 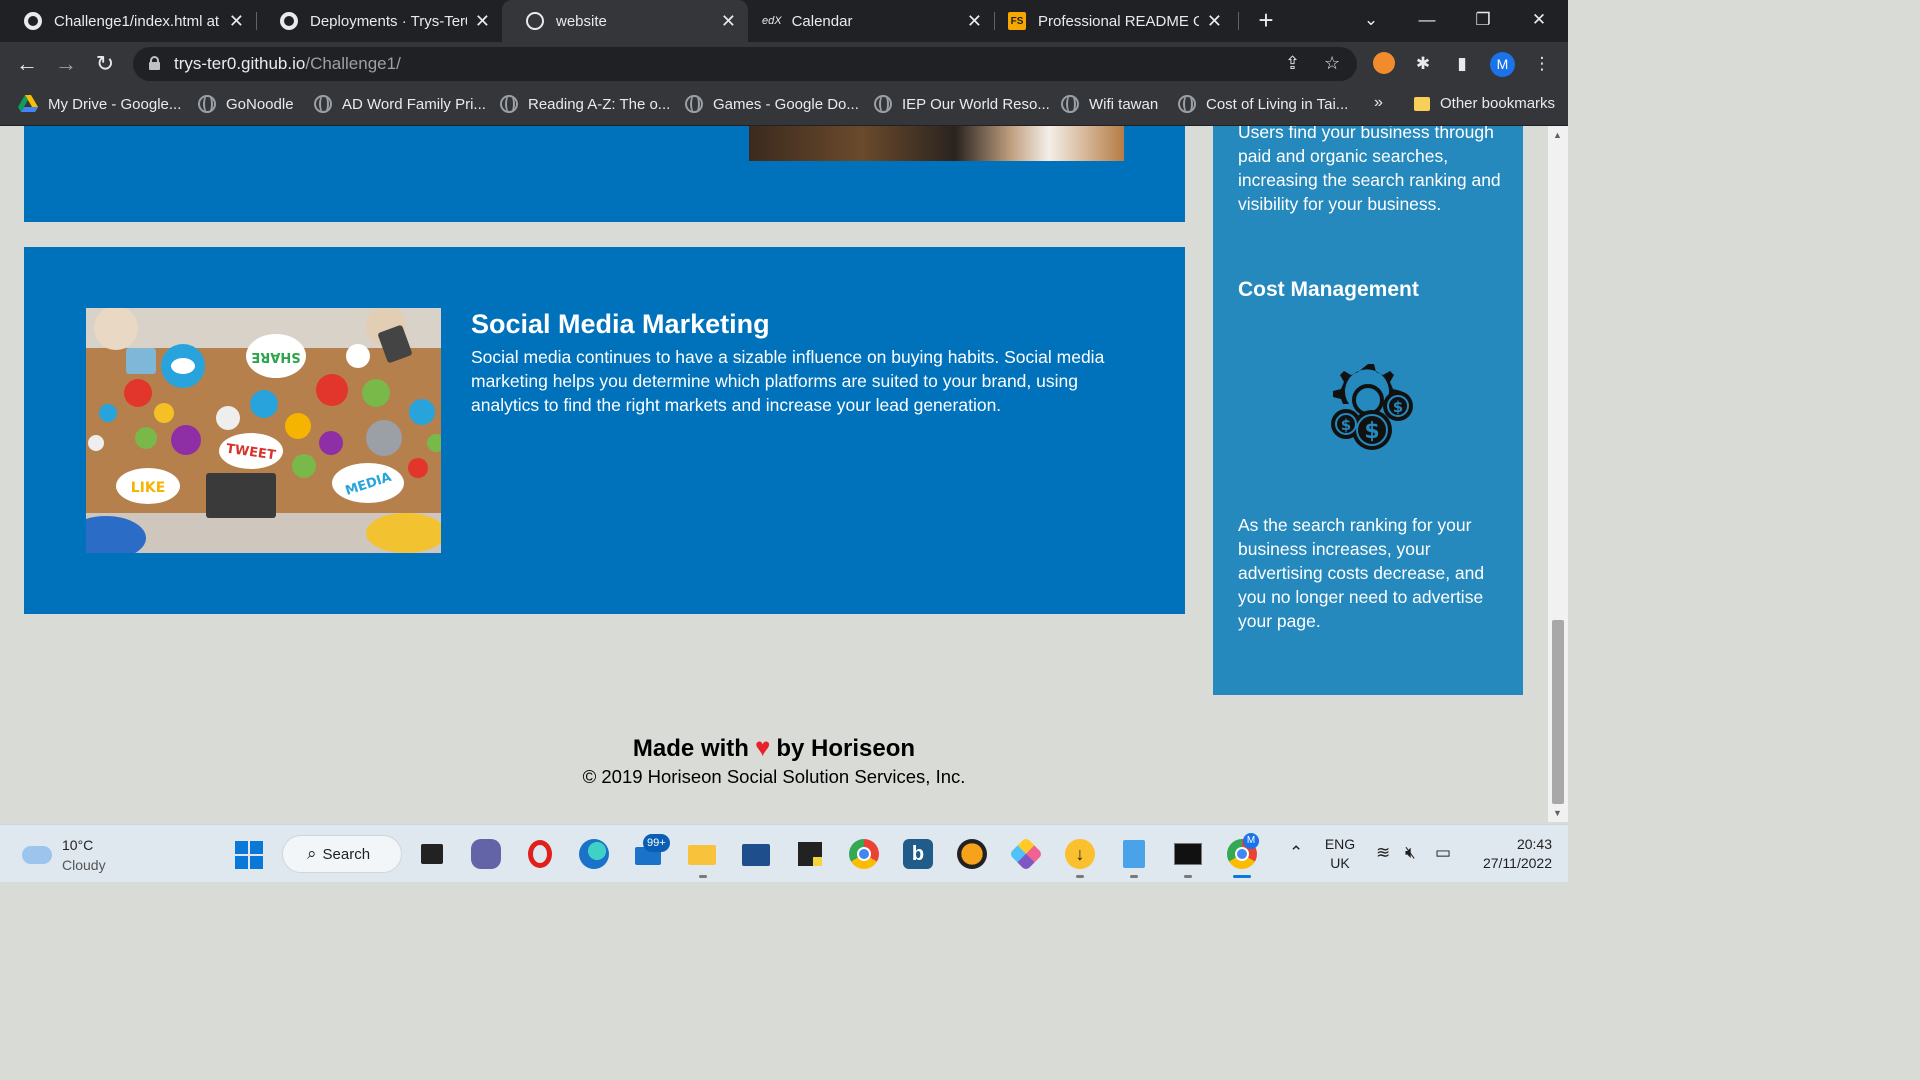 What do you see at coordinates (1483, 21) in the screenshot?
I see `restore-icon: ❐` at bounding box center [1483, 21].